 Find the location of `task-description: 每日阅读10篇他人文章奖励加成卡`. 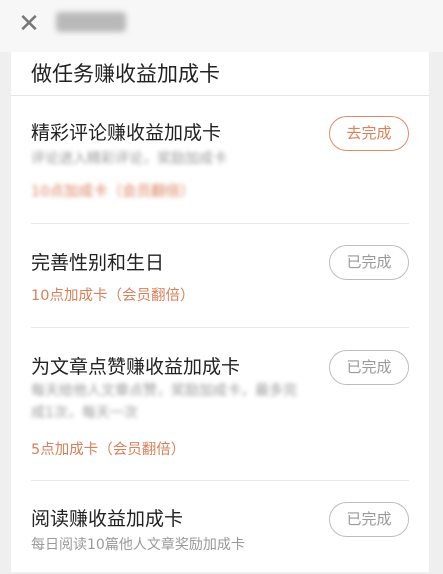

task-description: 每日阅读10篇他人文章奖励加成卡 is located at coordinates (138, 545).